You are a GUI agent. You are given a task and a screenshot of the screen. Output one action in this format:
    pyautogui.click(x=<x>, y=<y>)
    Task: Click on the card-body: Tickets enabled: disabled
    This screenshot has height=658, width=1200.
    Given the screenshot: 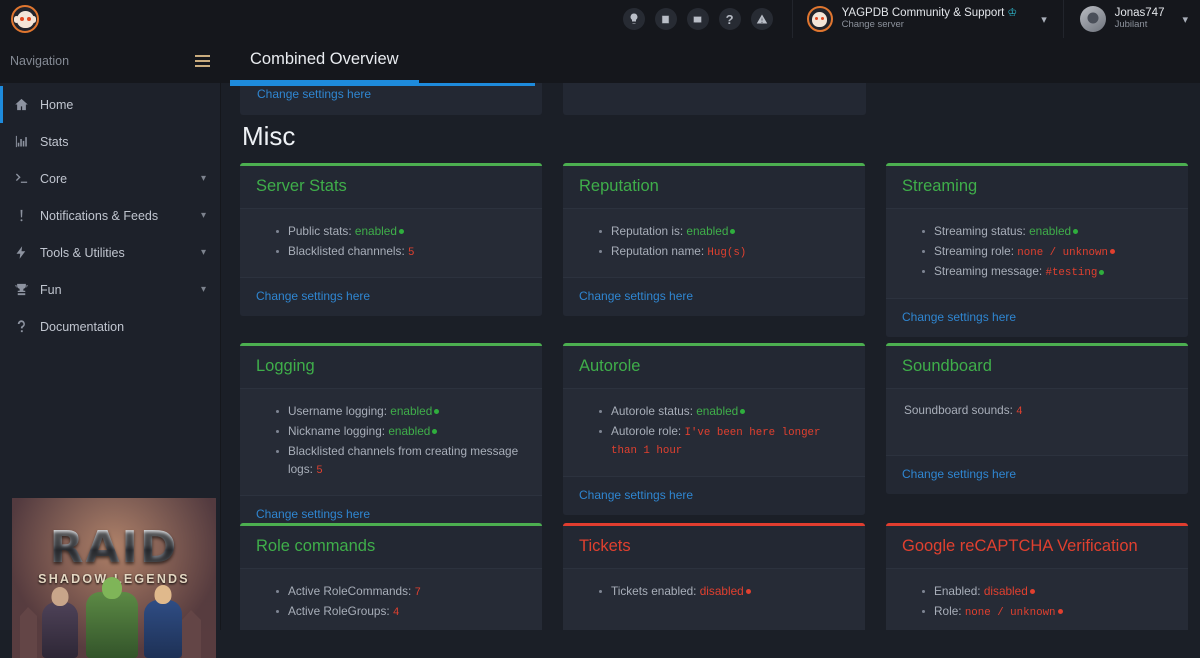 What is the action you would take?
    pyautogui.click(x=714, y=599)
    